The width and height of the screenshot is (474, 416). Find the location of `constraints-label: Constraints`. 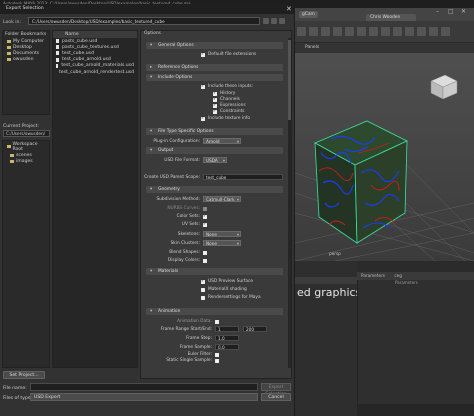

constraints-label: Constraints is located at coordinates (232, 111).